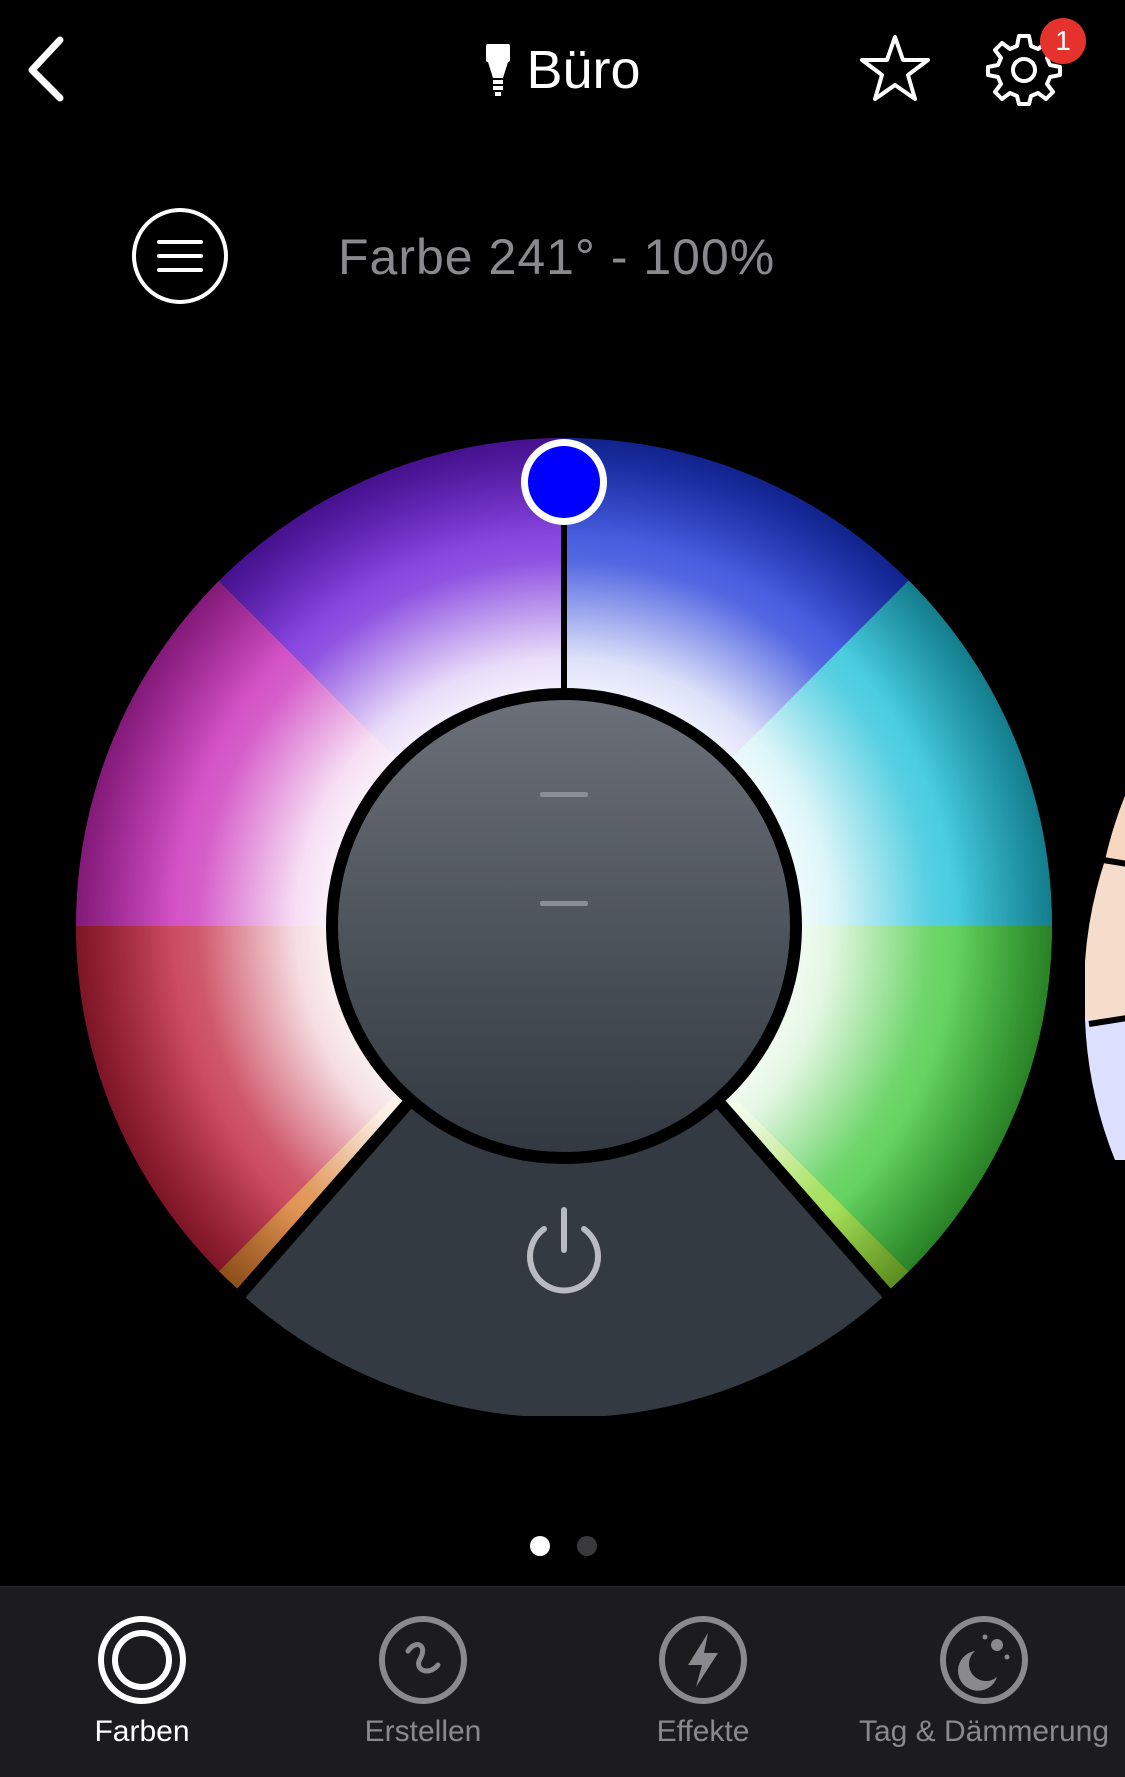 This screenshot has height=1777, width=1125. What do you see at coordinates (984, 1731) in the screenshot?
I see `tab-label: Tag & Dämmerung` at bounding box center [984, 1731].